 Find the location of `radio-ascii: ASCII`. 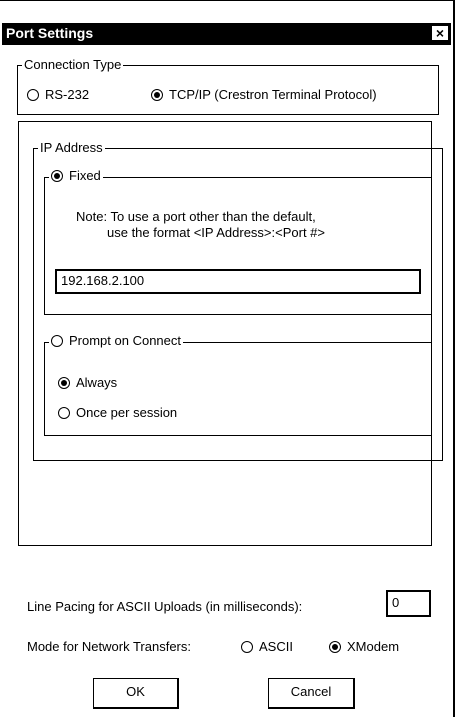

radio-ascii: ASCII is located at coordinates (267, 646).